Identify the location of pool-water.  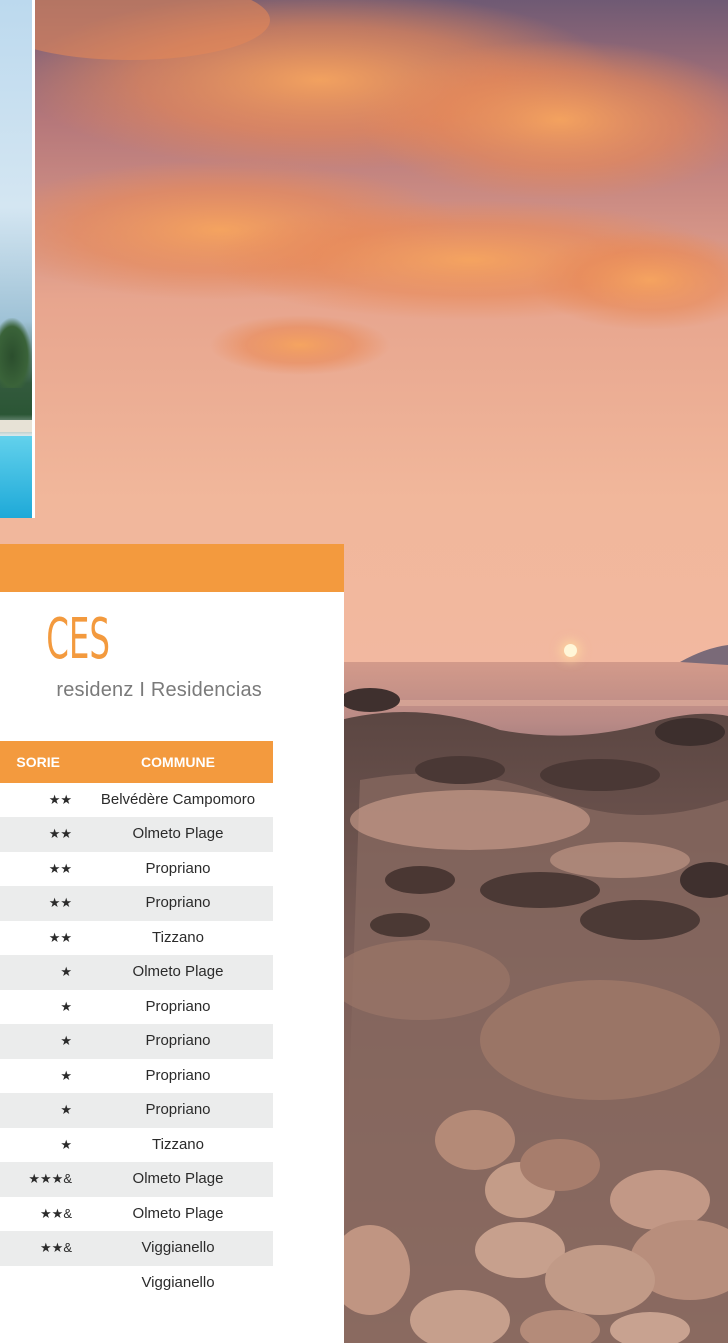
(16, 477).